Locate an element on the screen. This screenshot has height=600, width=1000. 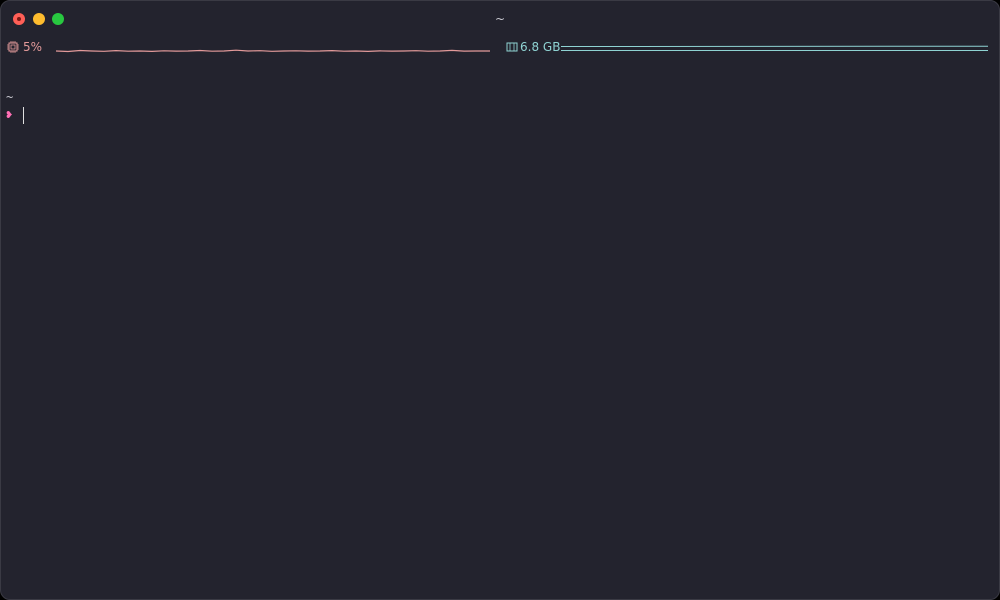
cpu-usage-label: 5% is located at coordinates (33, 47).